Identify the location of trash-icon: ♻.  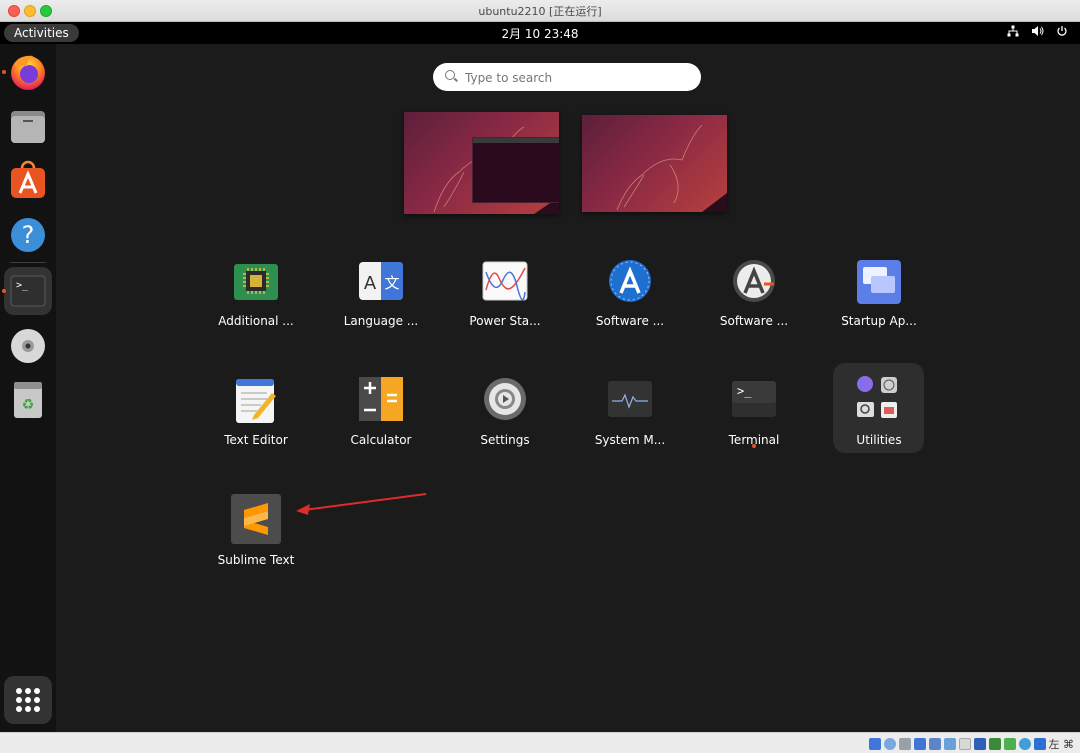
(28, 400).